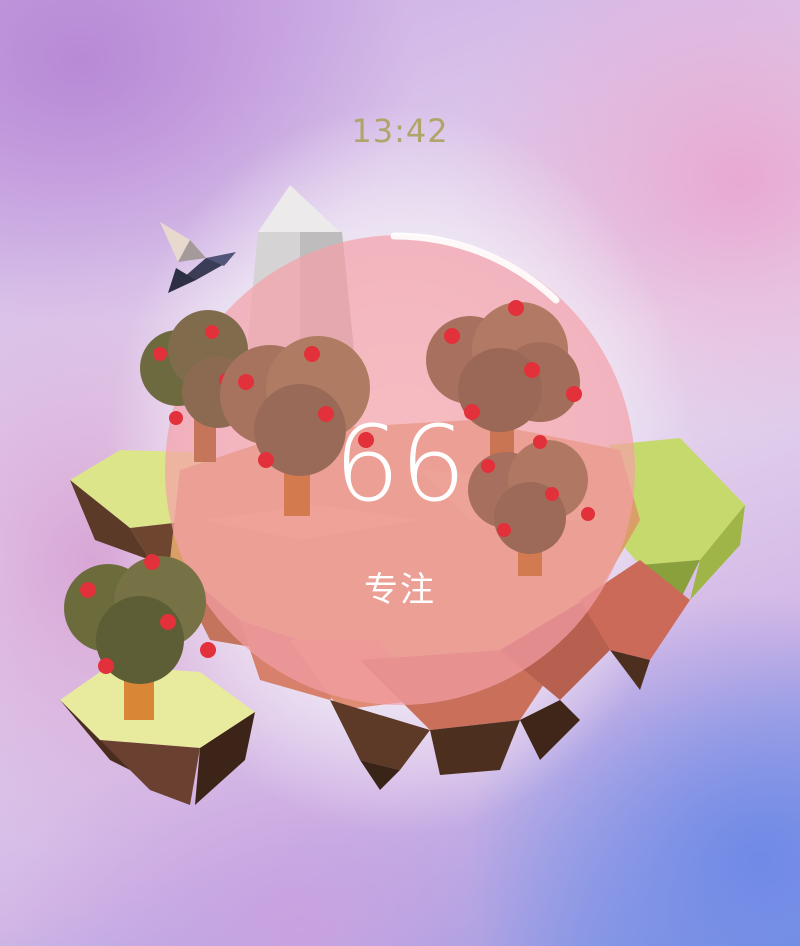 Image resolution: width=800 pixels, height=946 pixels. What do you see at coordinates (400, 464) in the screenshot?
I see `focus-timer-value: 66` at bounding box center [400, 464].